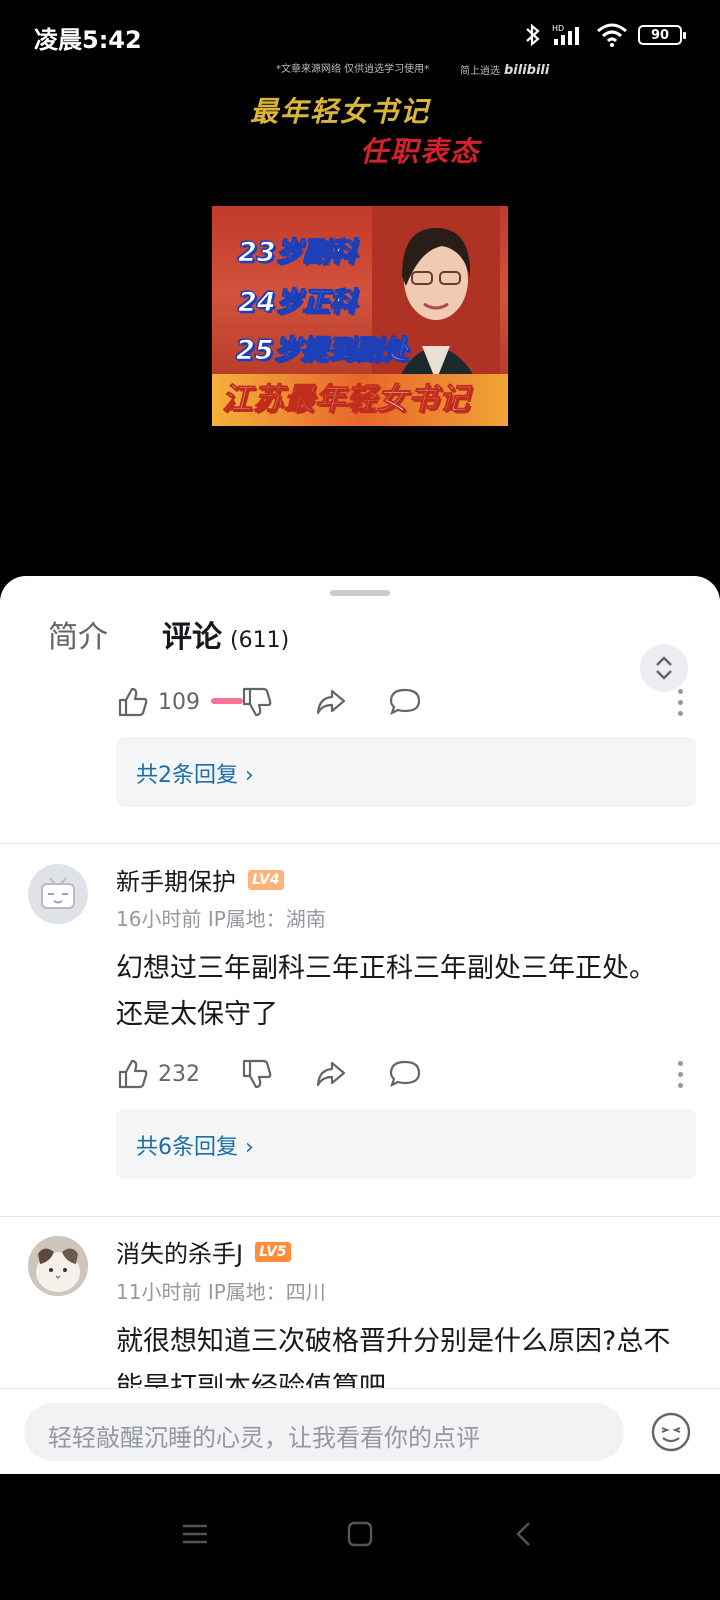 This screenshot has width=720, height=1600. Describe the element at coordinates (266, 879) in the screenshot. I see `level-badge: LV4` at that location.